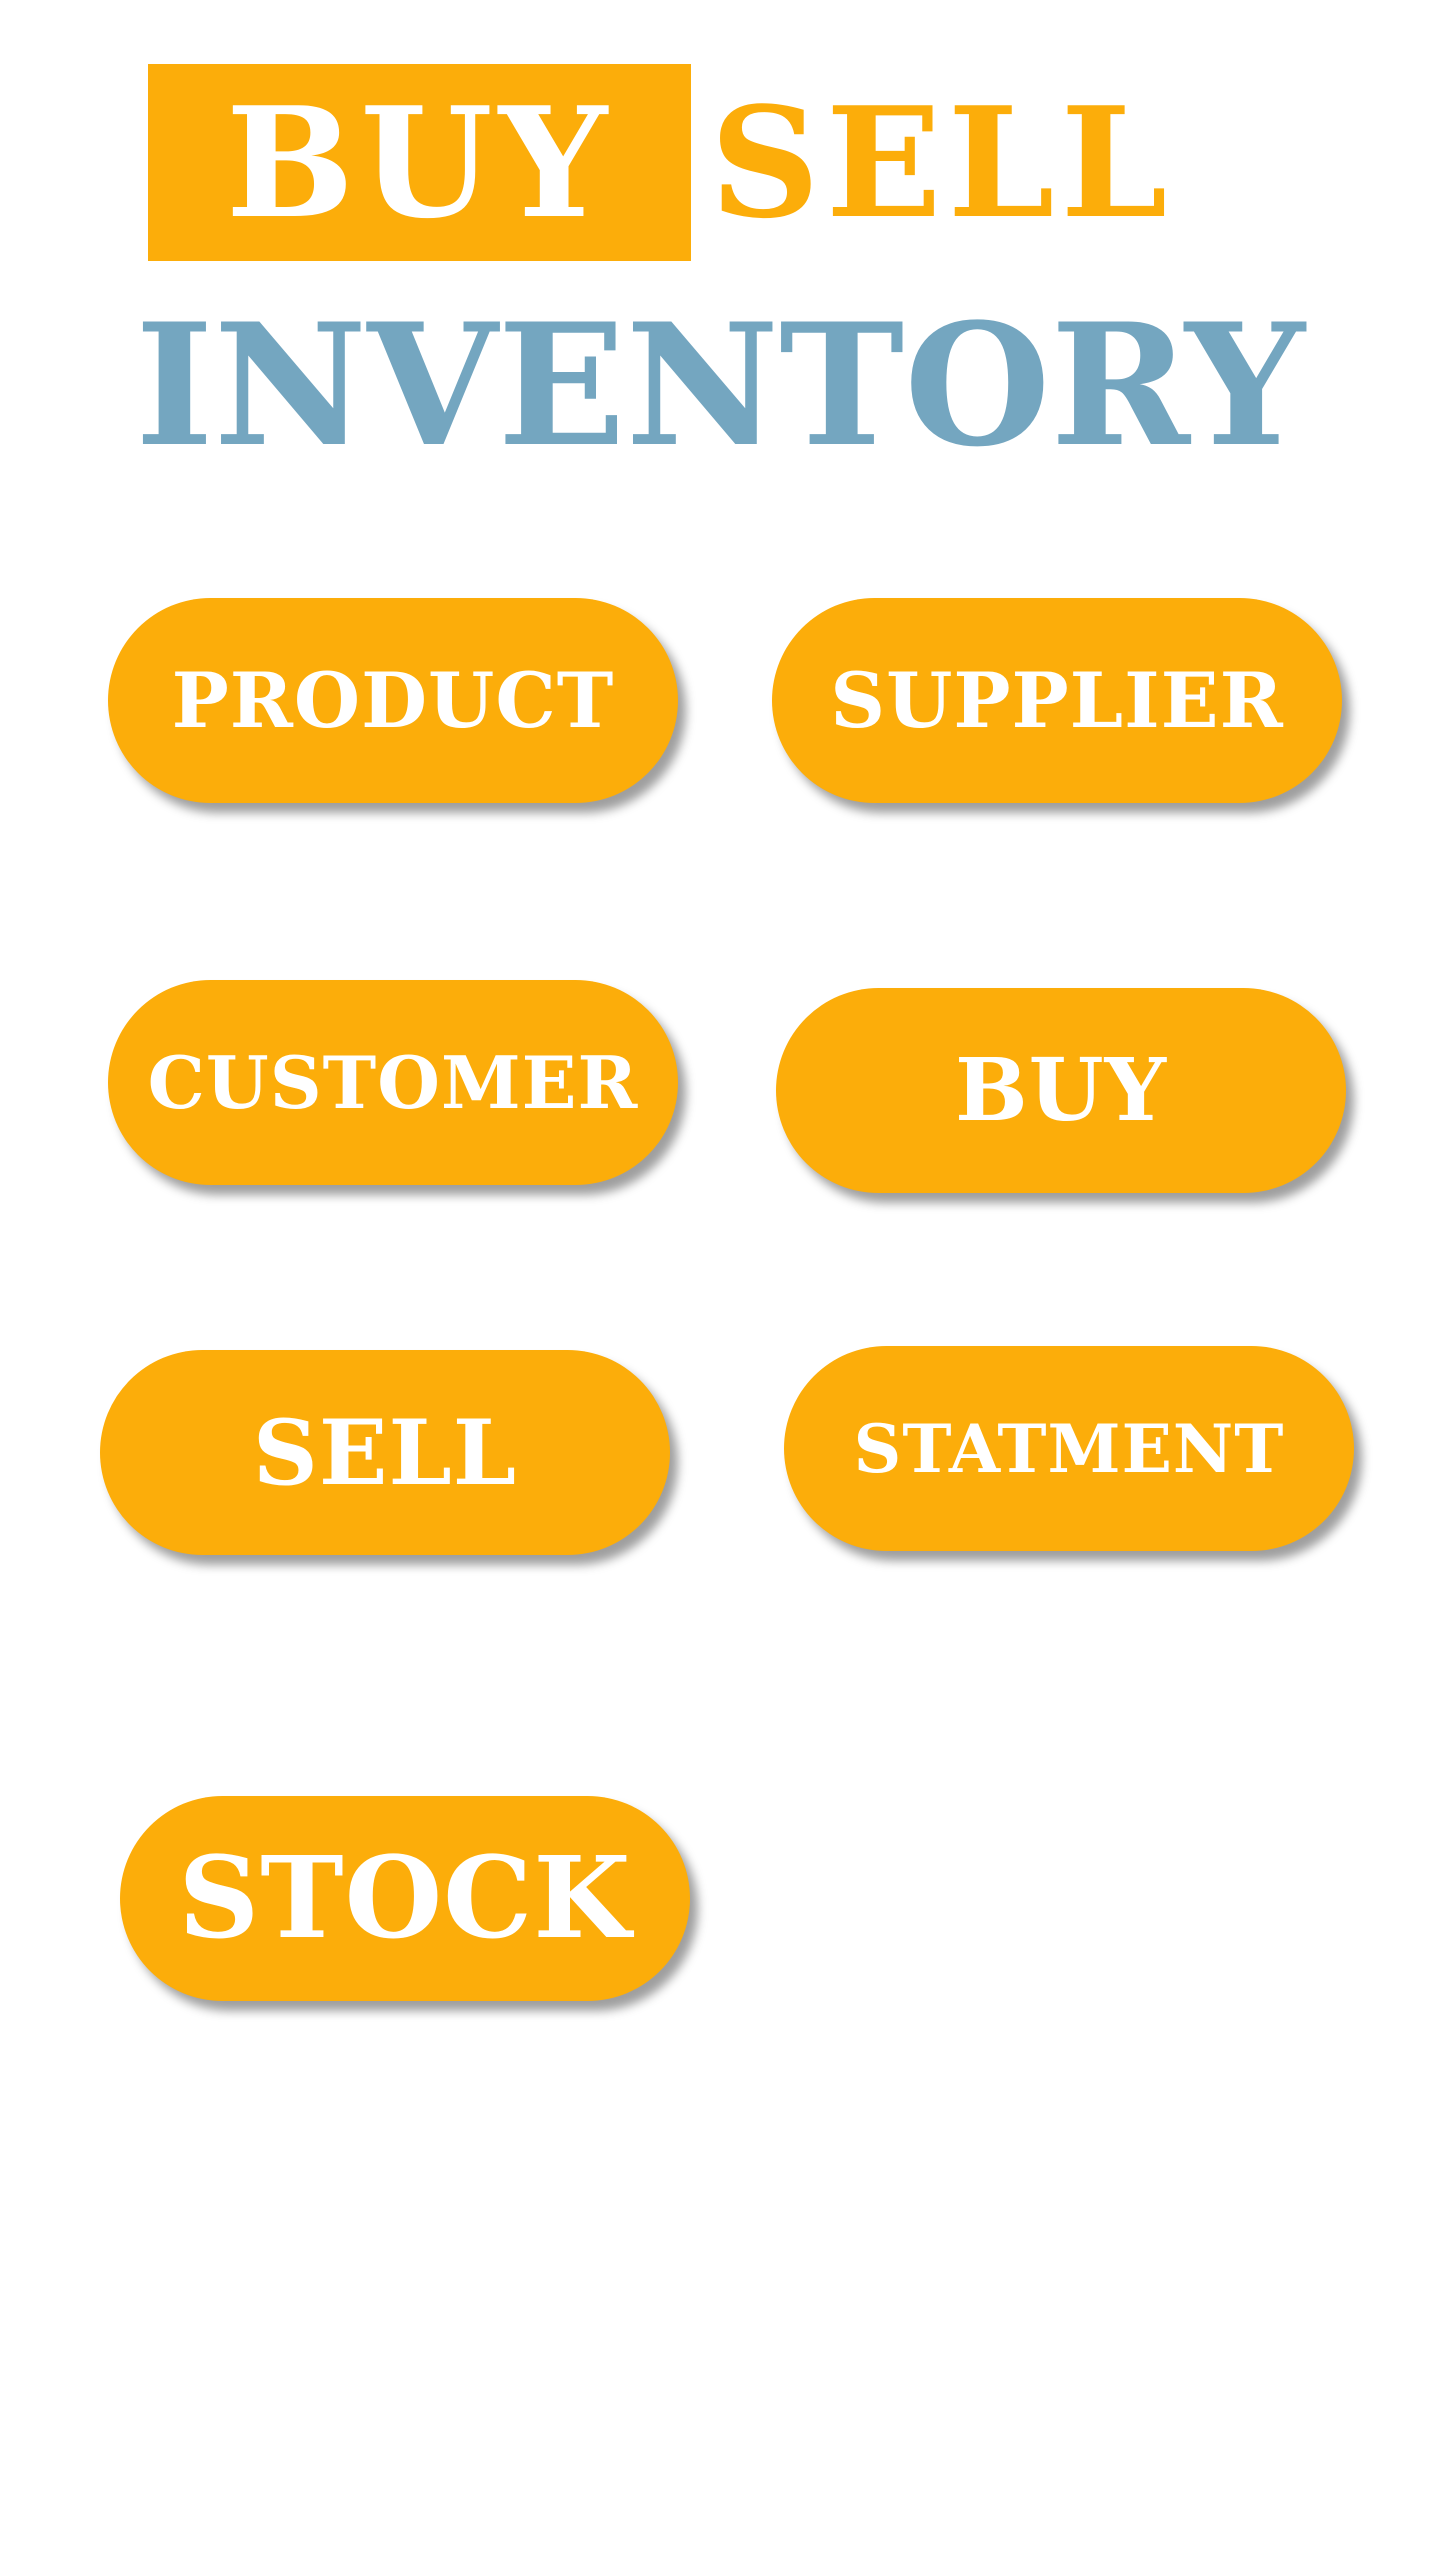  What do you see at coordinates (942, 162) in the screenshot?
I see `logo-sell-text: SELL` at bounding box center [942, 162].